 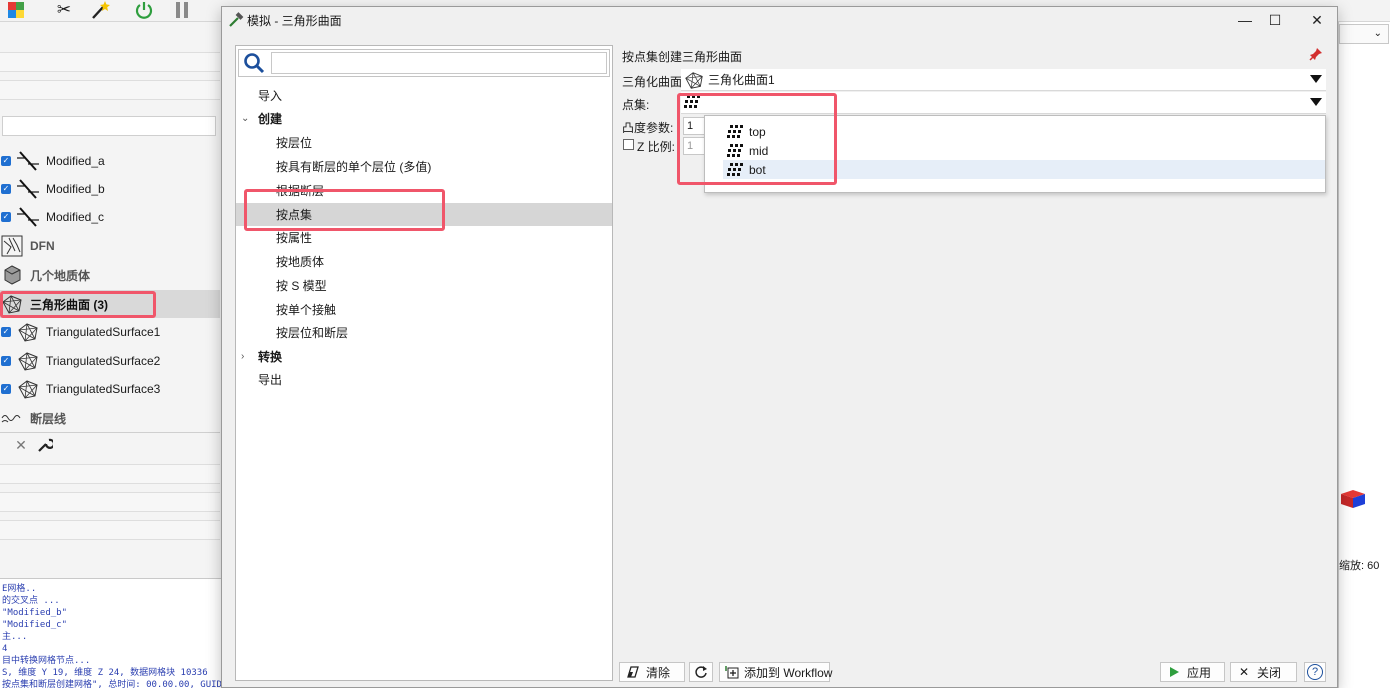 I want to click on apply-button: 应用, so click(x=1192, y=672).